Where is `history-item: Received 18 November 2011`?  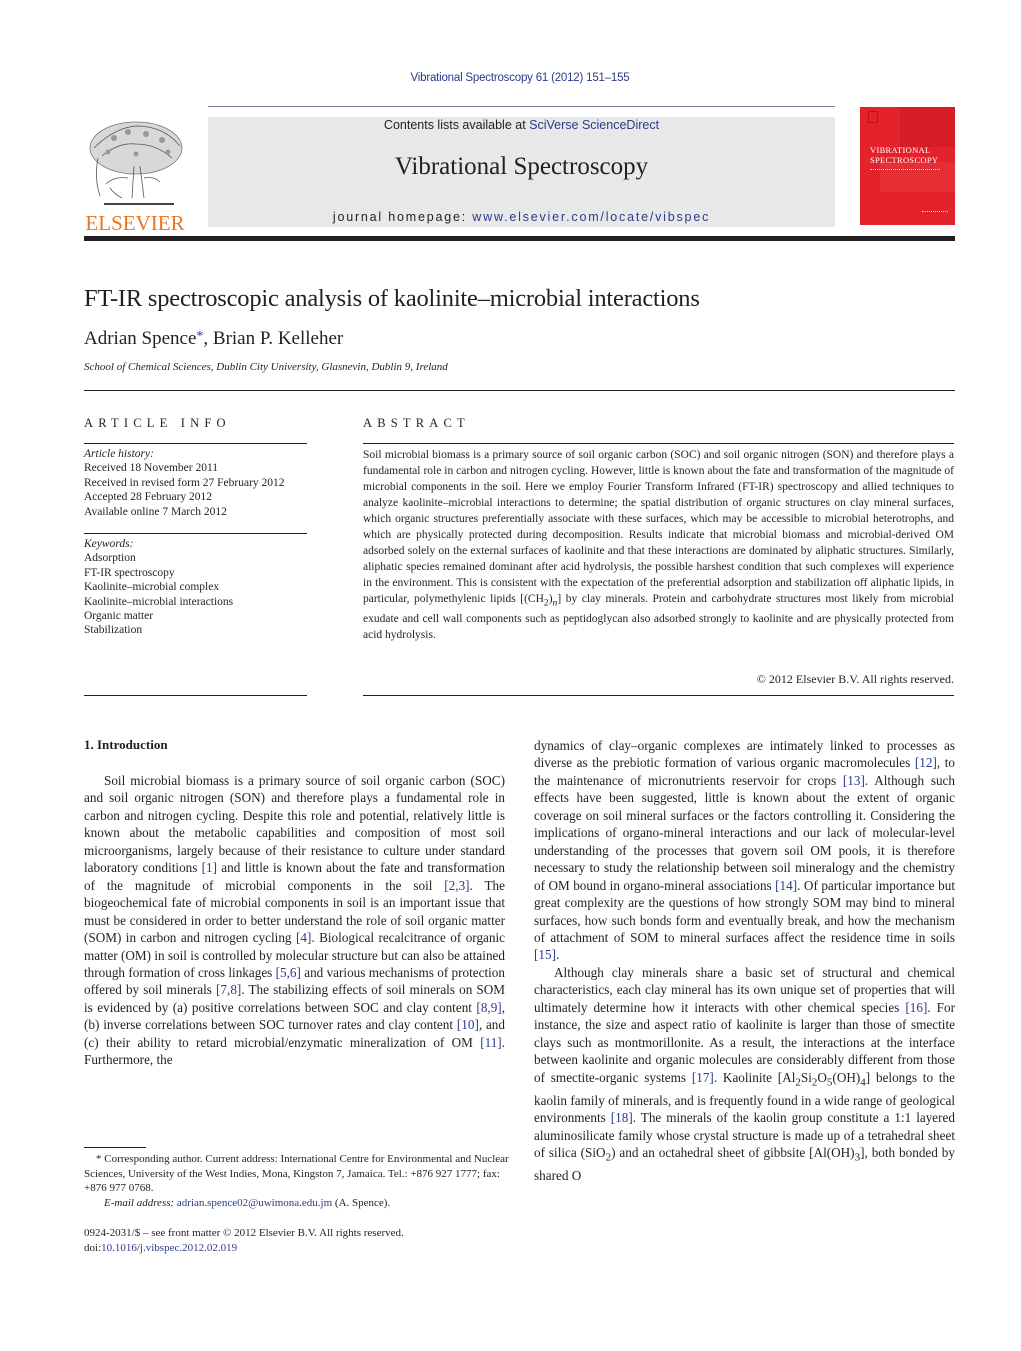 history-item: Received 18 November 2011 is located at coordinates (151, 468).